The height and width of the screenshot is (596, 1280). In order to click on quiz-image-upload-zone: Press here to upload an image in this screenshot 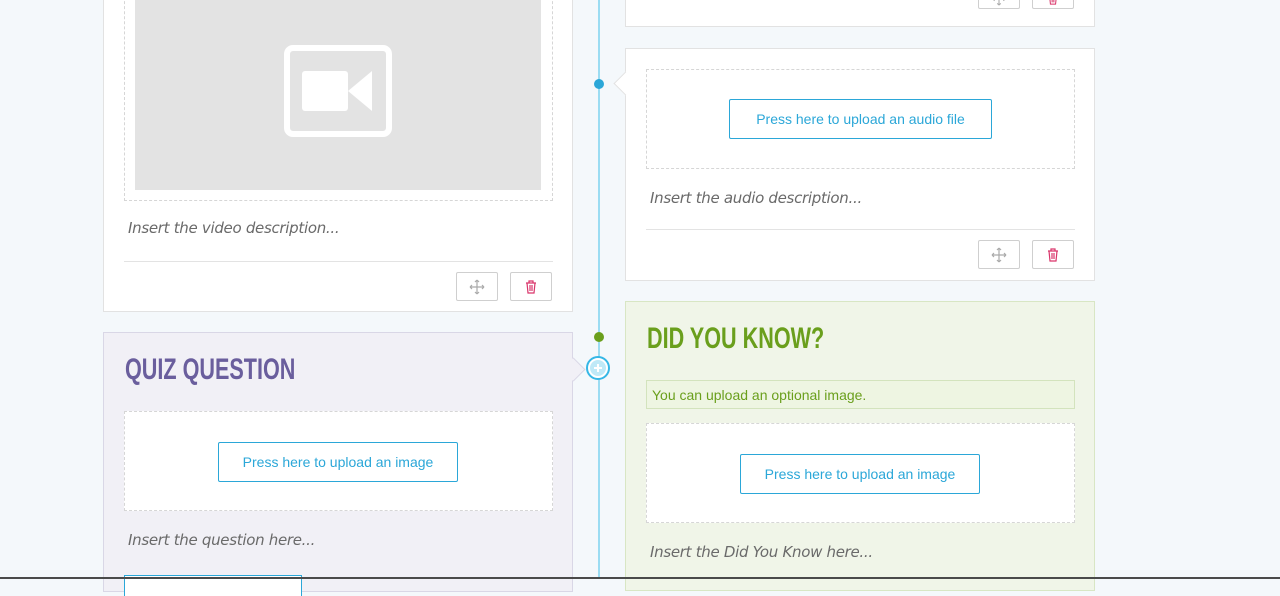, I will do `click(338, 461)`.